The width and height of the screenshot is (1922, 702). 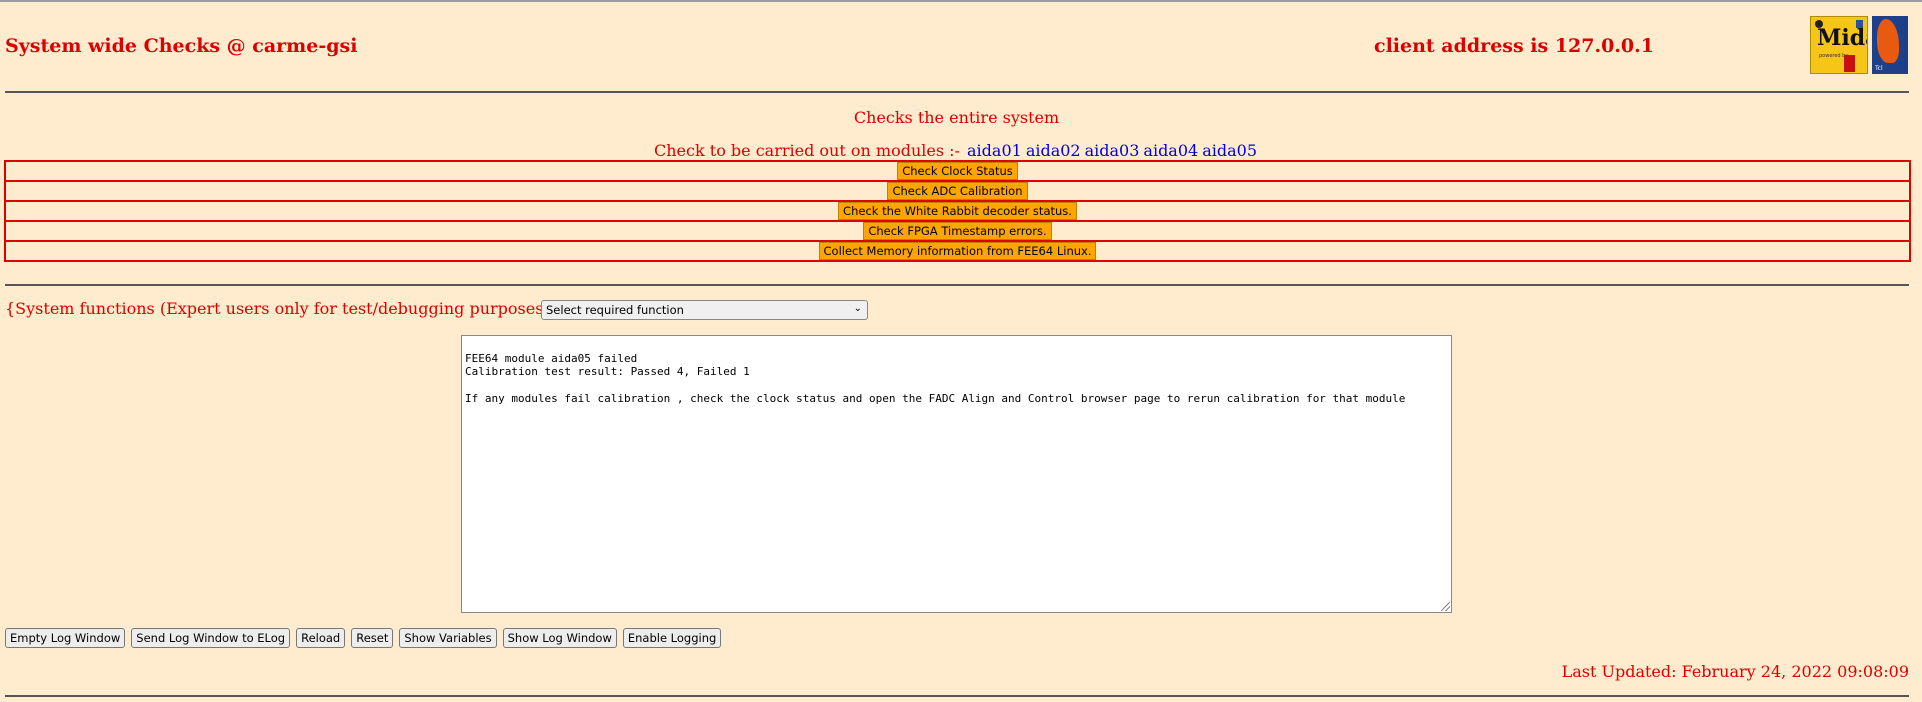 What do you see at coordinates (704, 310) in the screenshot?
I see `system-function-select: Select required function ⌄` at bounding box center [704, 310].